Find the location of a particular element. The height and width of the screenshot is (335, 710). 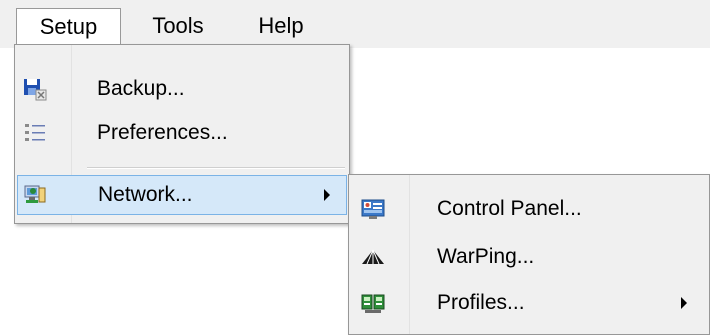

menu-bar: Setup Tools Help is located at coordinates (355, 24).